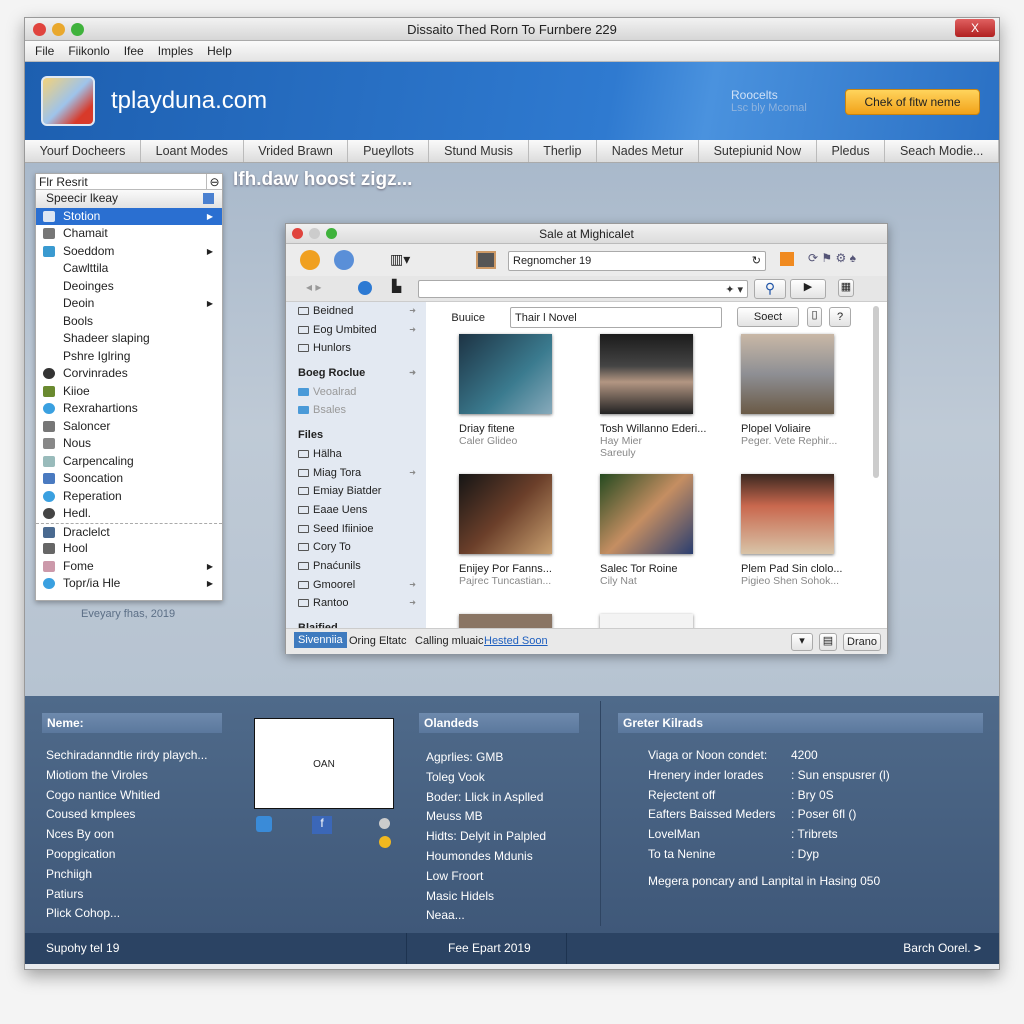  I want to click on back-icon, so click(310, 260).